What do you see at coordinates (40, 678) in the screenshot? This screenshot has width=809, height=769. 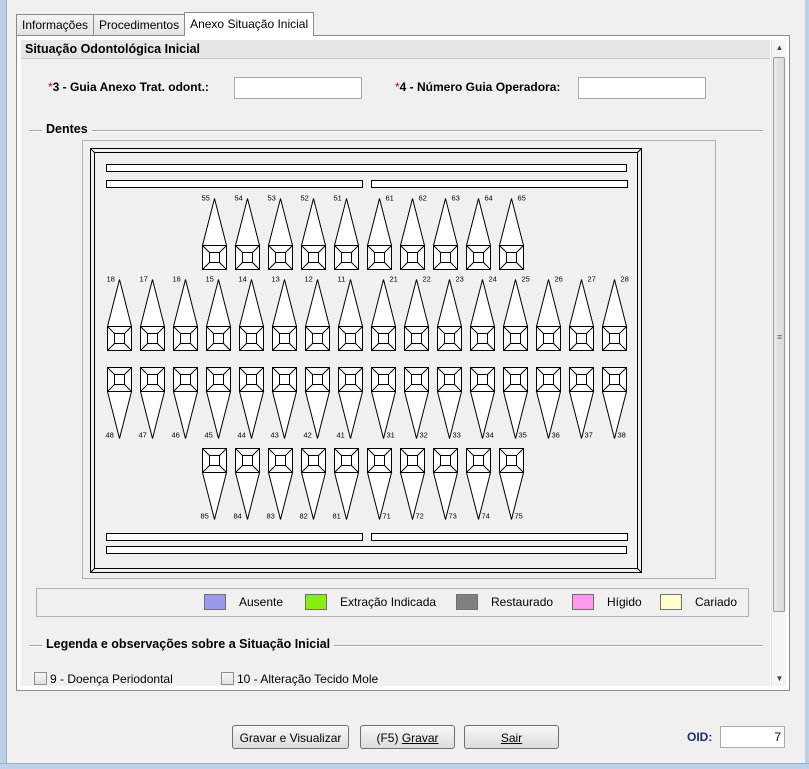 I see `doenca-periodontal-checkbox` at bounding box center [40, 678].